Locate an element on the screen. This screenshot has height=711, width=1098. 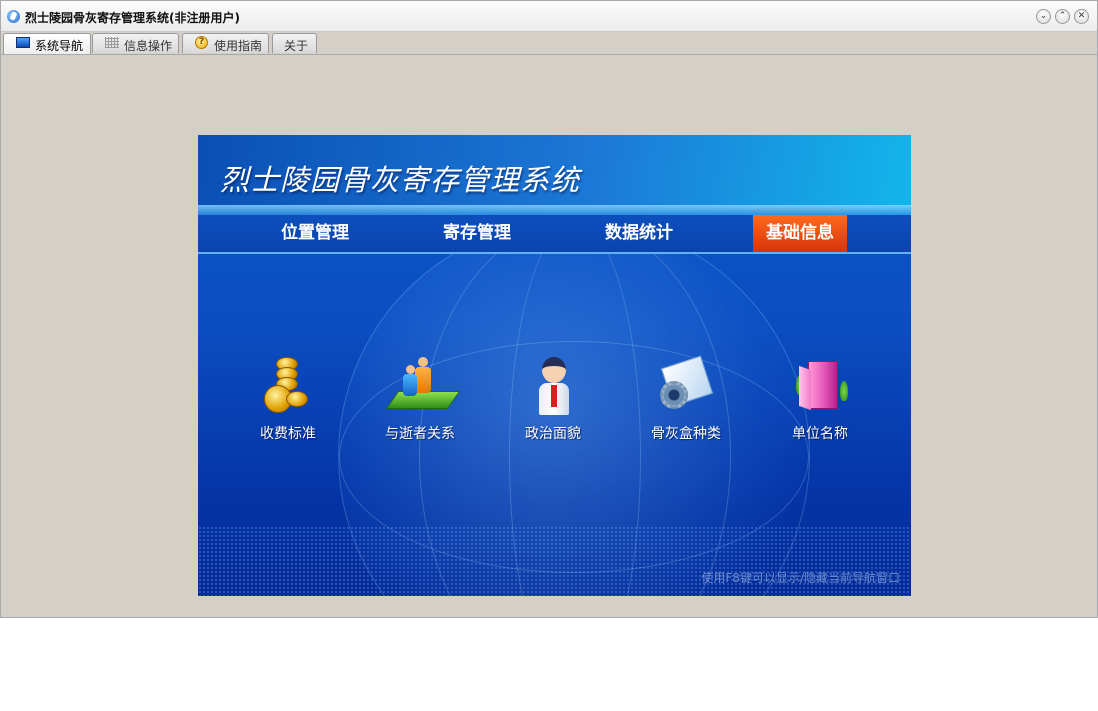
tab-system-navigation: 系统导航 is located at coordinates (47, 43).